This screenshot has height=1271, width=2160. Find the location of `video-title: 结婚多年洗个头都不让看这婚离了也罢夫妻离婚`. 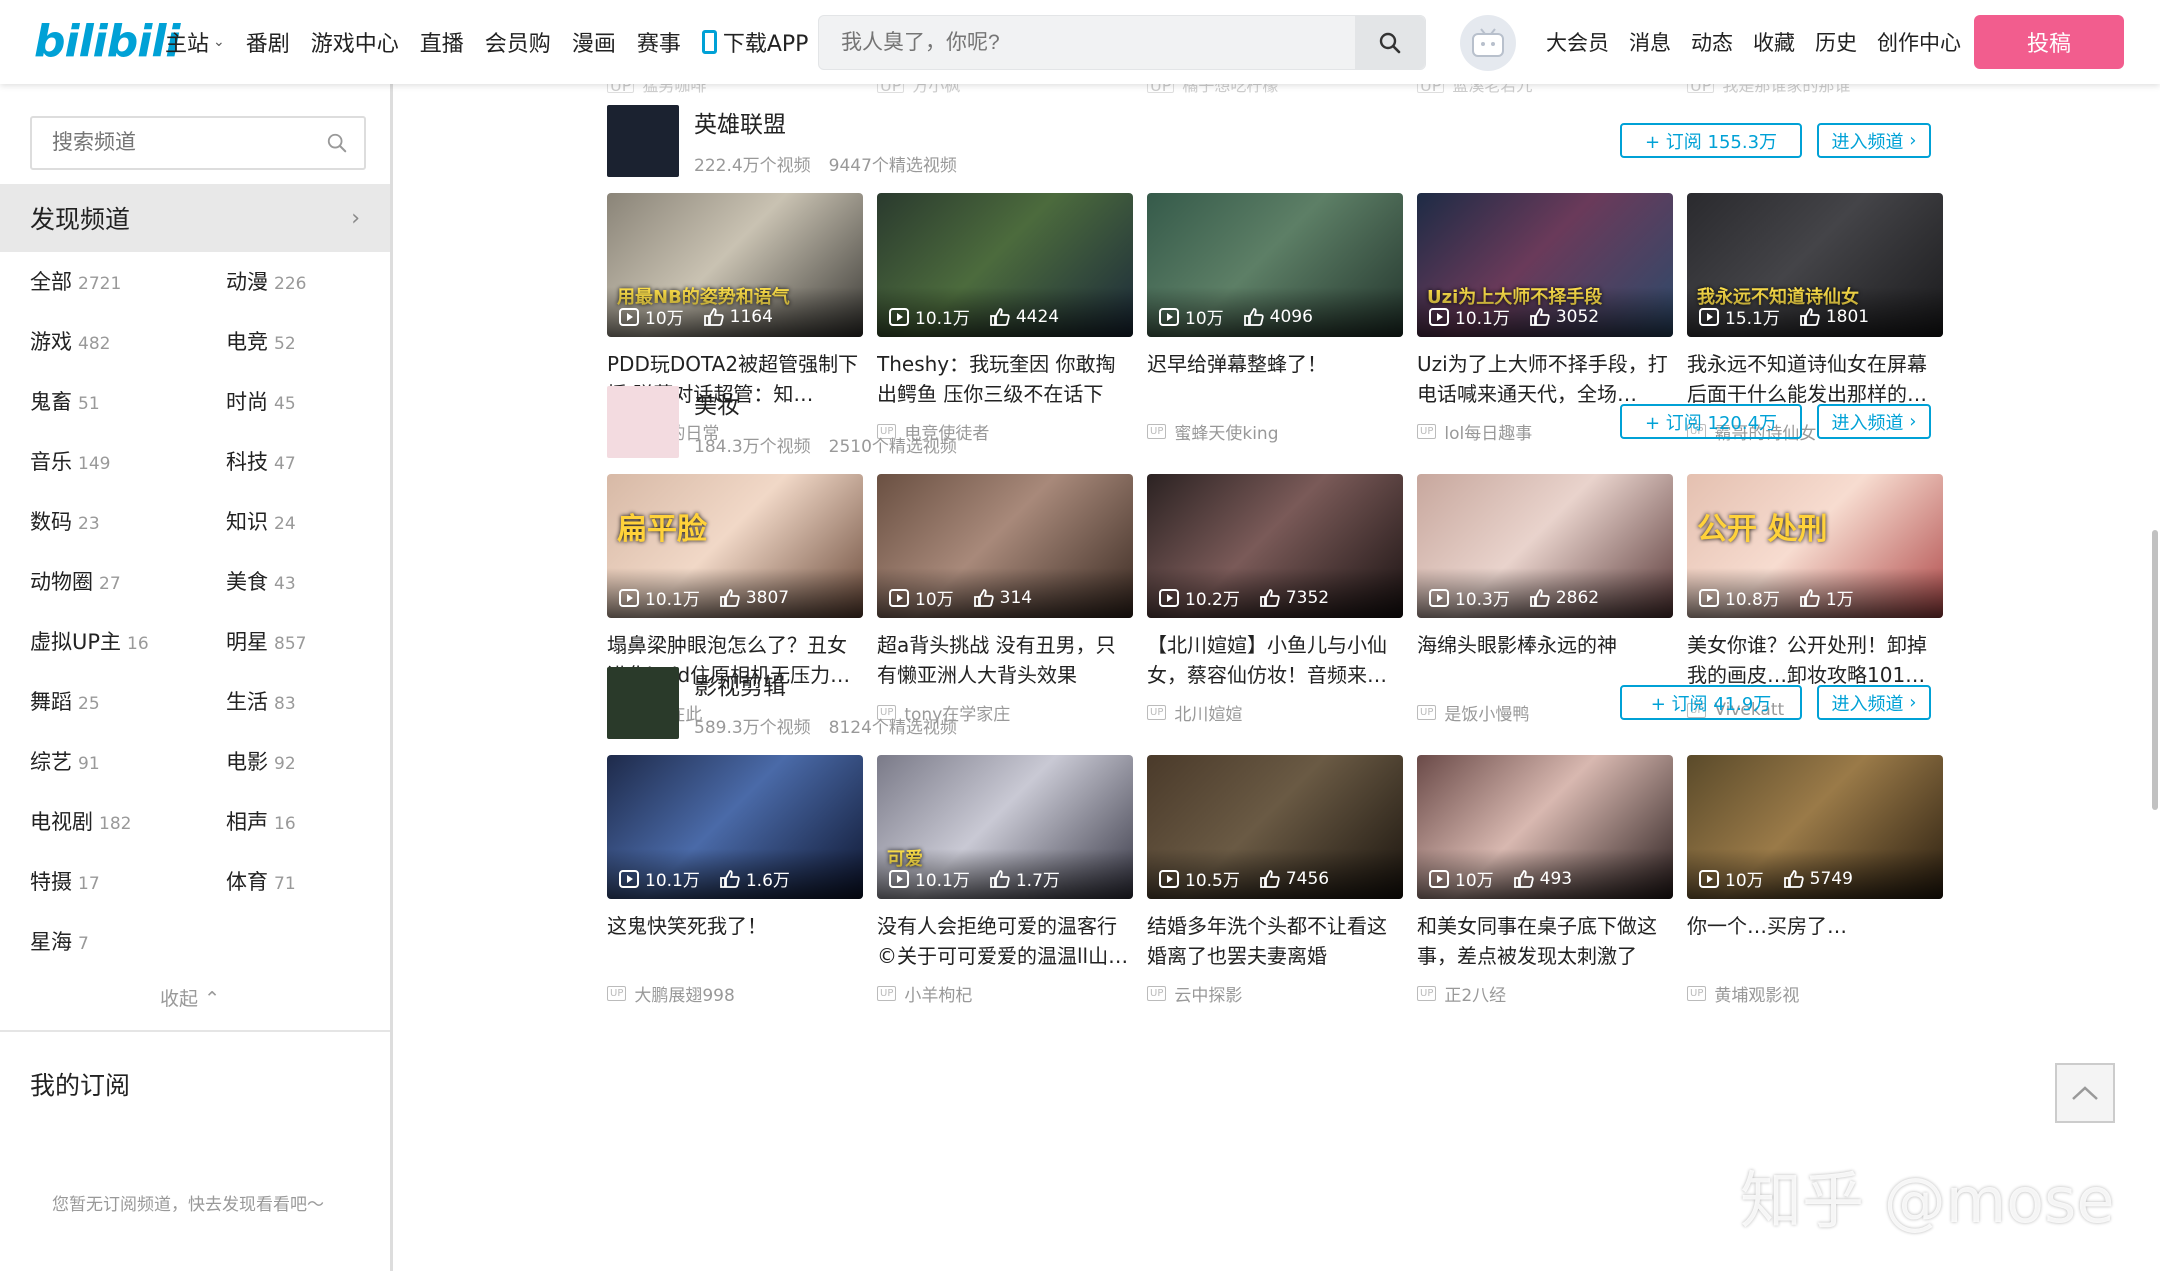

video-title: 结婚多年洗个头都不让看这婚离了也罢夫妻离婚 is located at coordinates (1275, 941).